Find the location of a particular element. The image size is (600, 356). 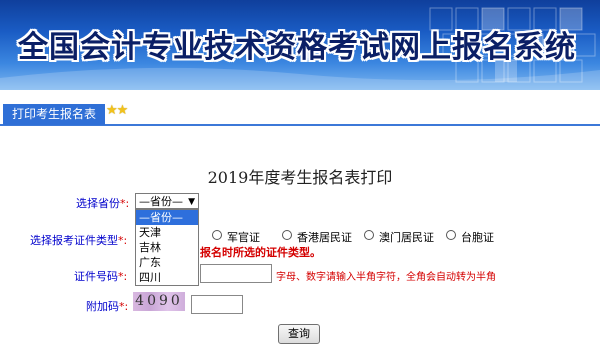

radio-military-id is located at coordinates (217, 235).